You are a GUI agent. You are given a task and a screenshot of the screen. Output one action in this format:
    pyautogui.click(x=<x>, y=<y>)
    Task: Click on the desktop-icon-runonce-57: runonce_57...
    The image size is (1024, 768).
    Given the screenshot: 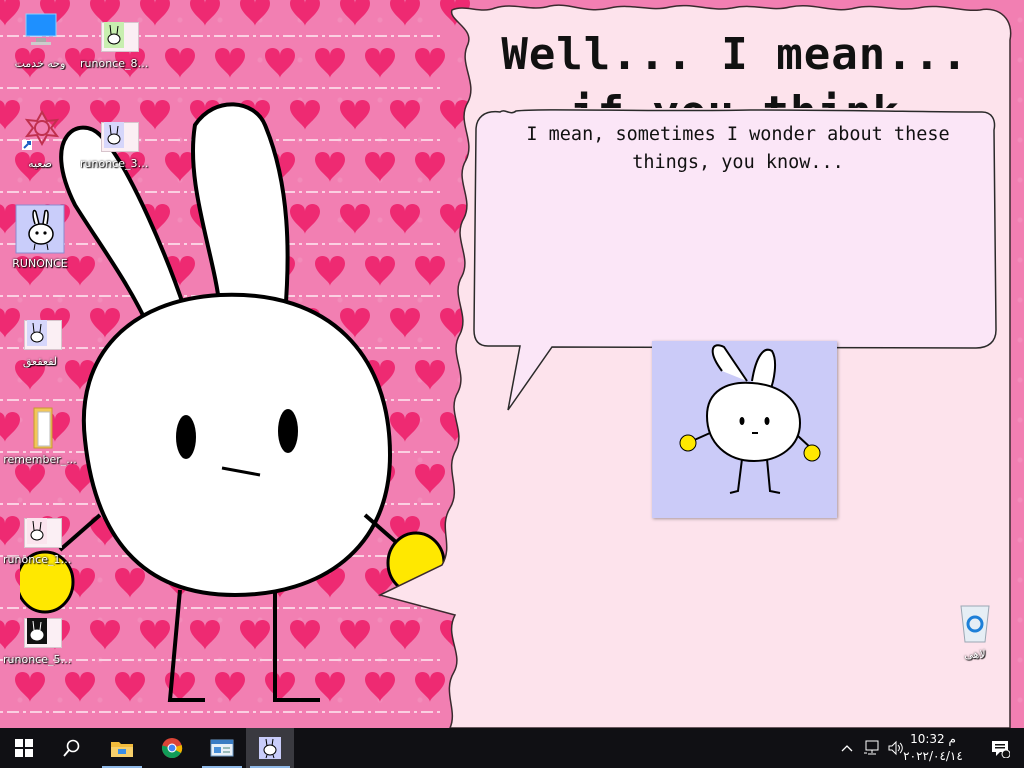 What is the action you would take?
    pyautogui.click(x=40, y=647)
    